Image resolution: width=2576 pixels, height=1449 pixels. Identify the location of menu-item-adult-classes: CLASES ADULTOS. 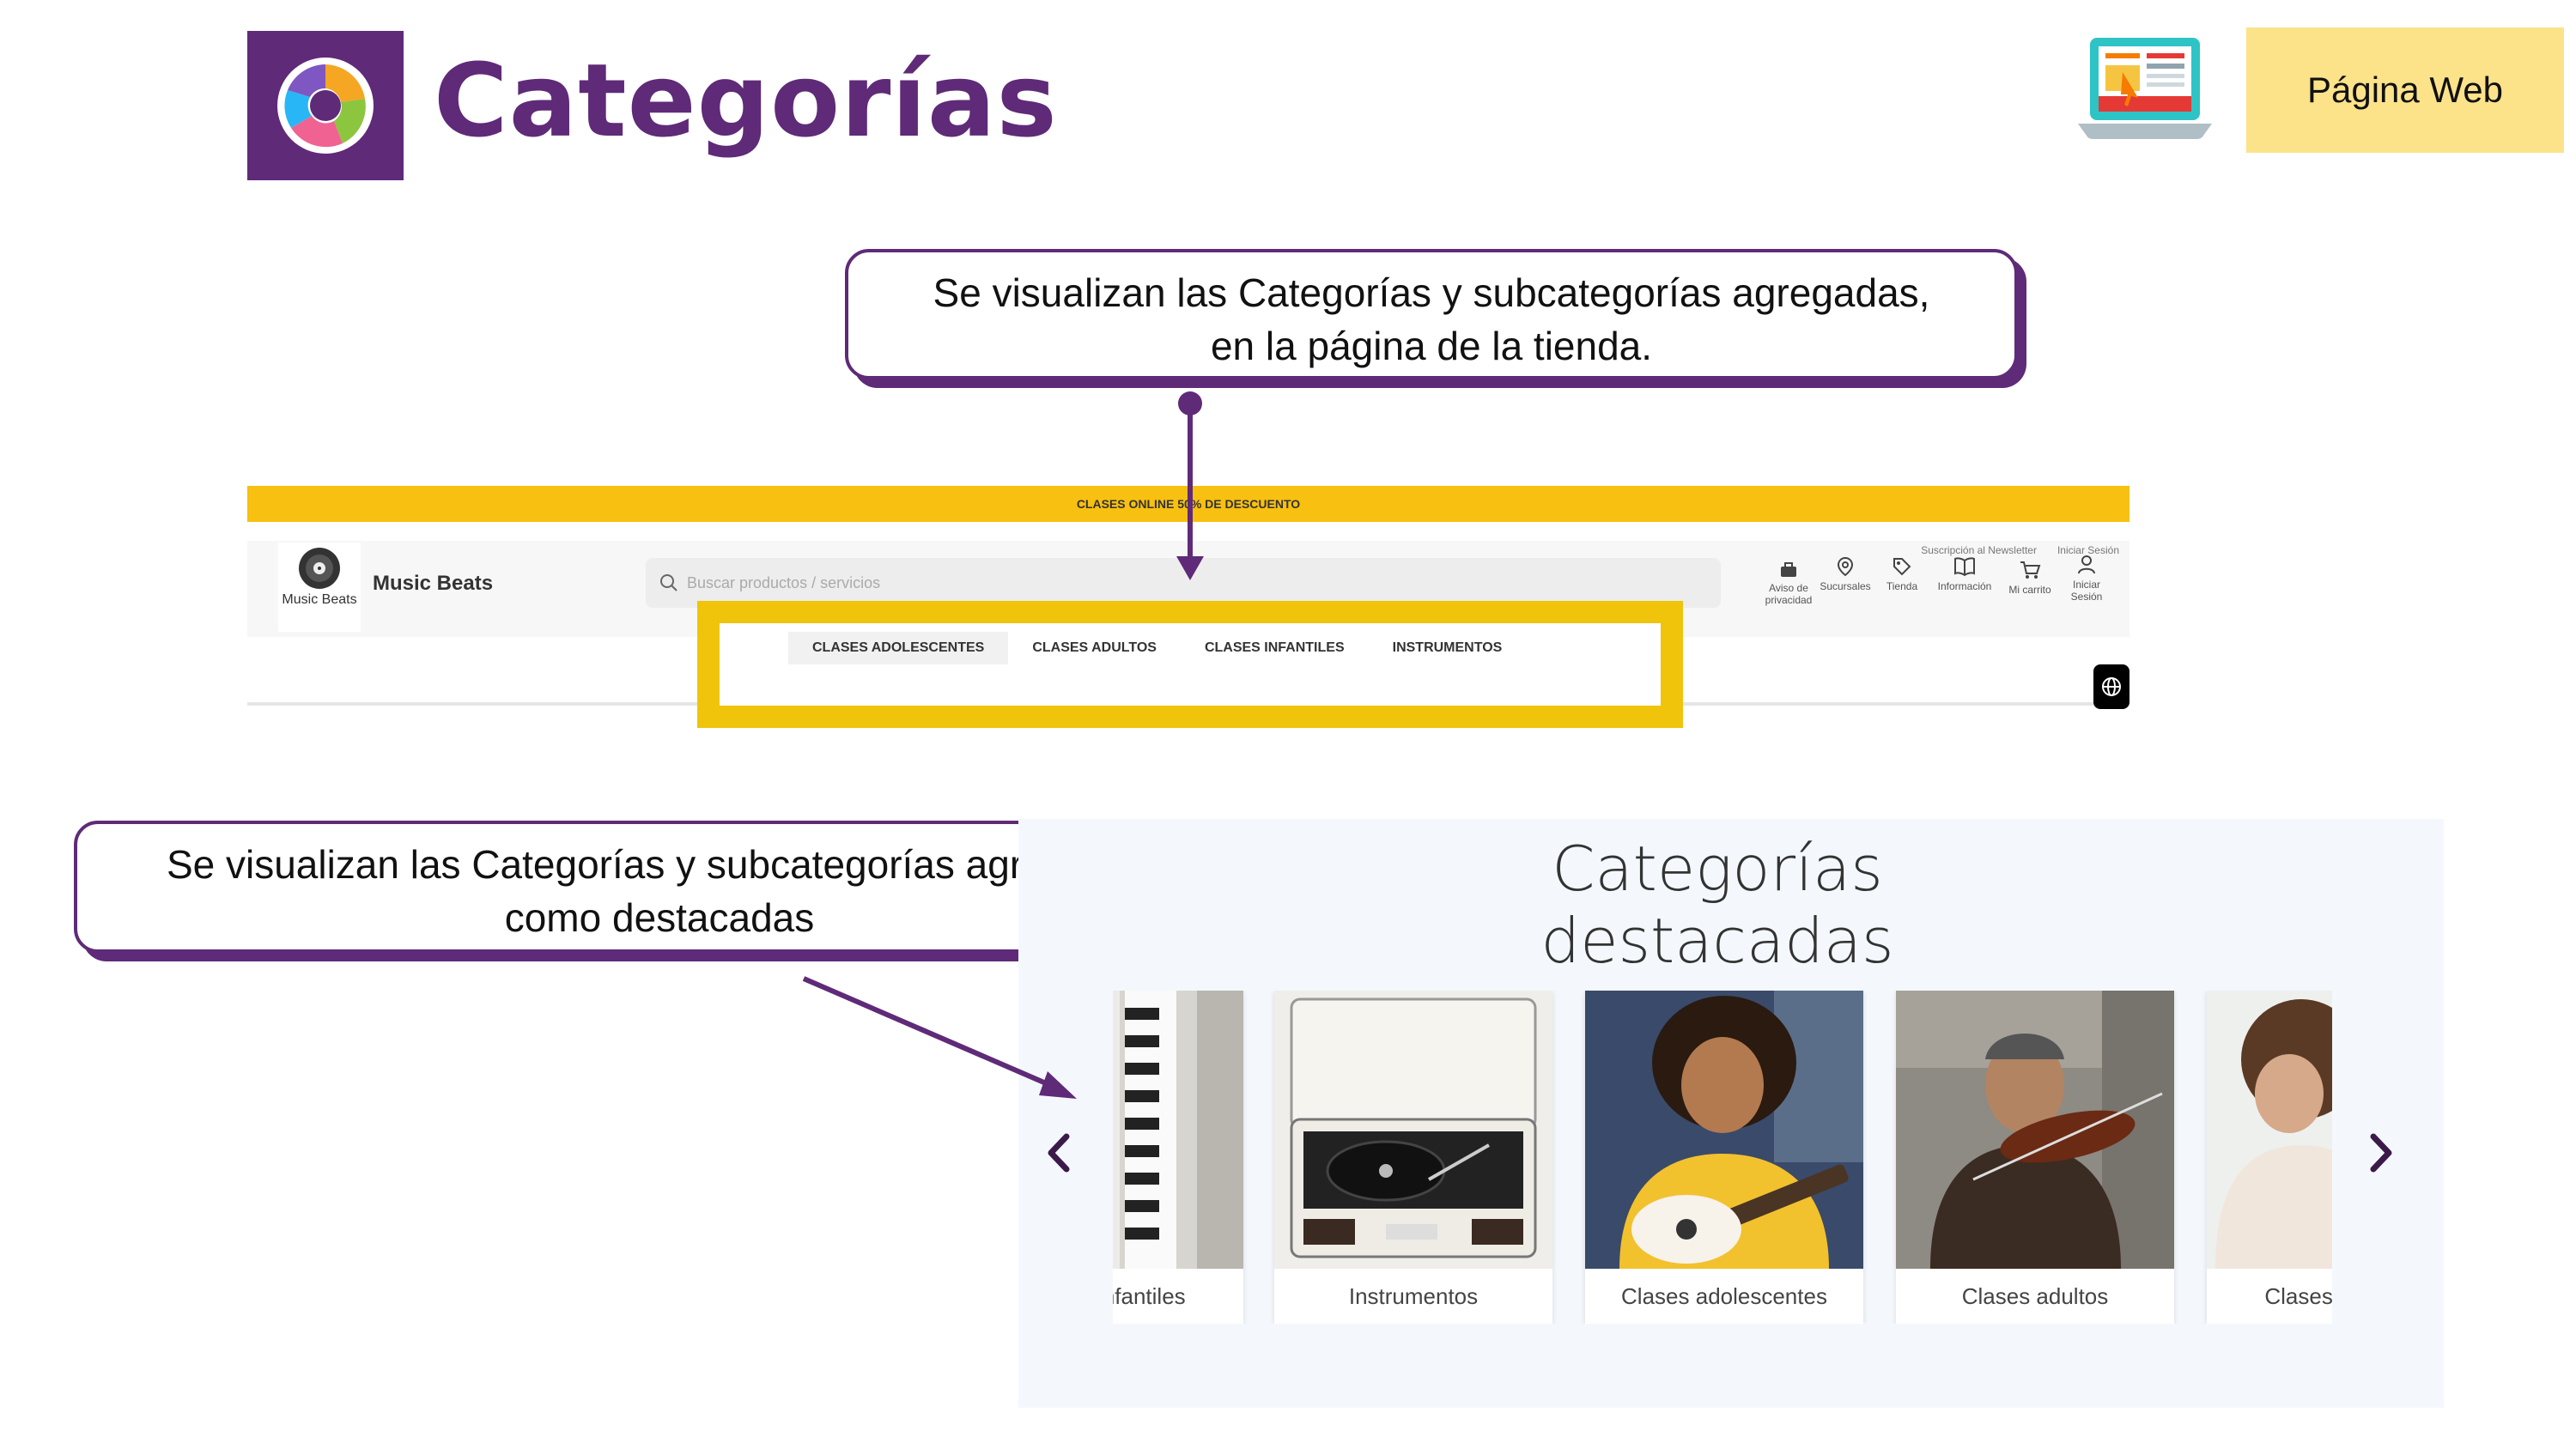
(1094, 648).